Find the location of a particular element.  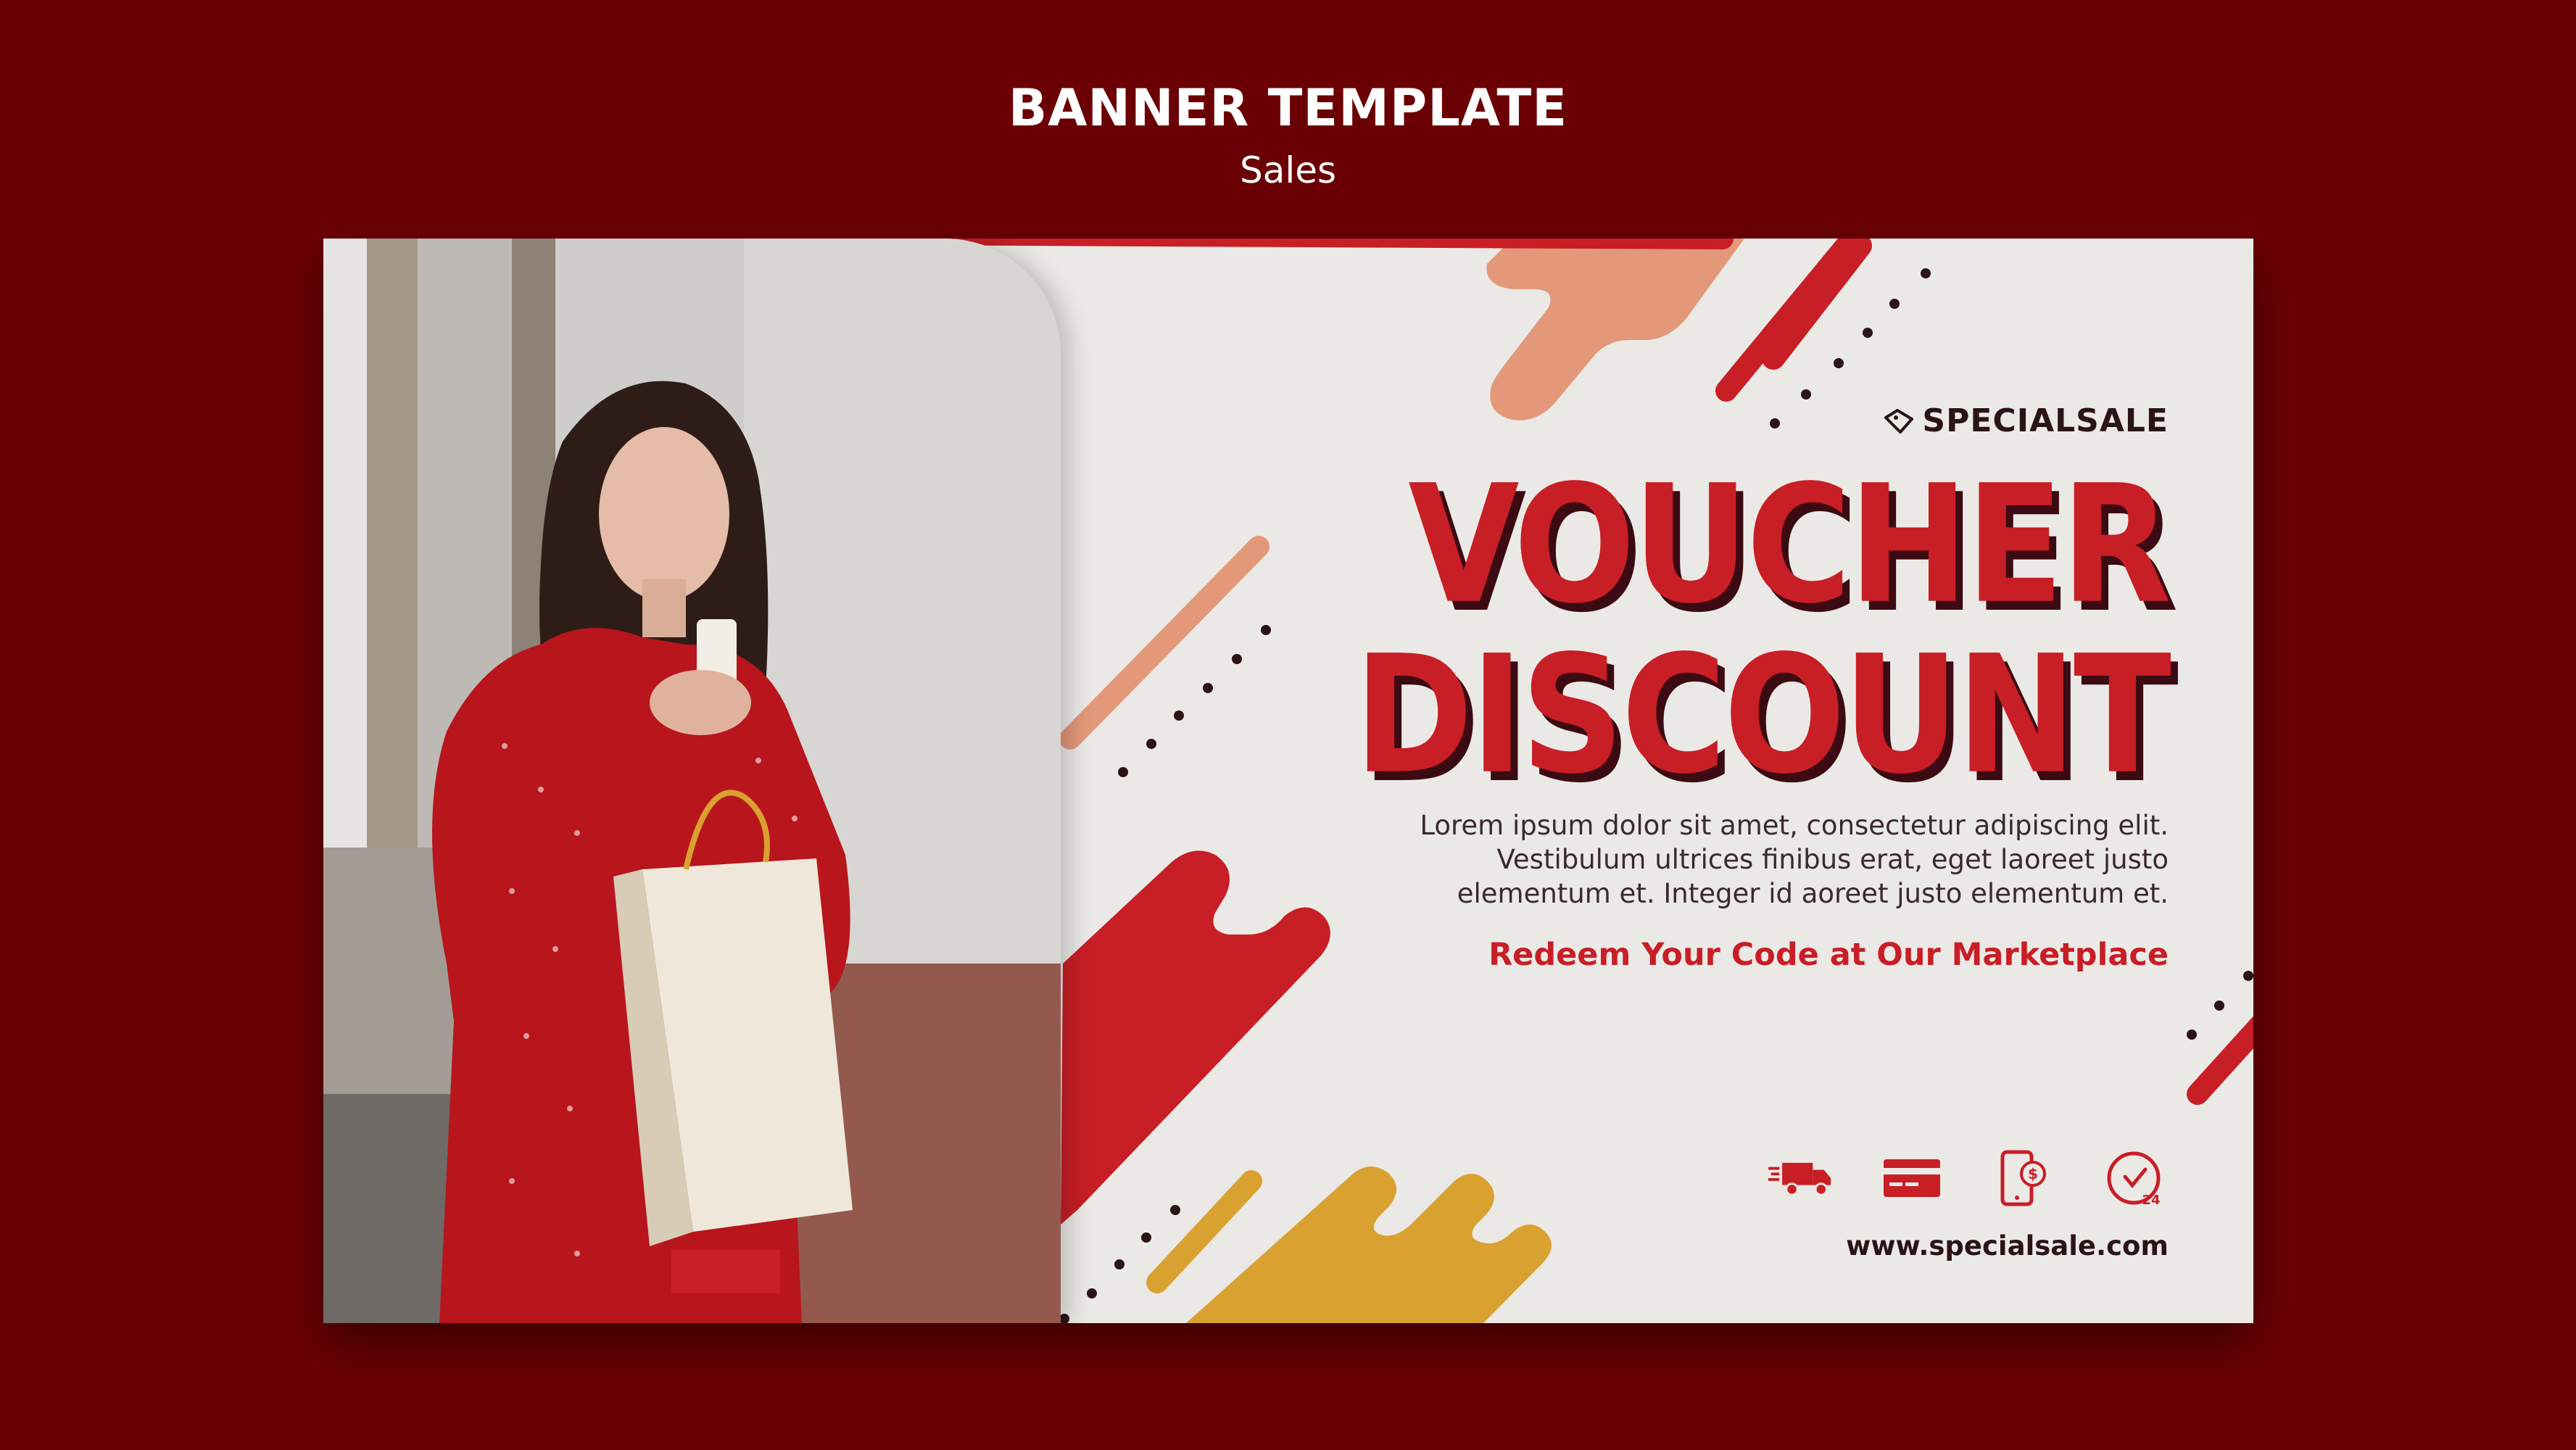

page-title: BANNER TEMPLATE is located at coordinates (1288, 108).